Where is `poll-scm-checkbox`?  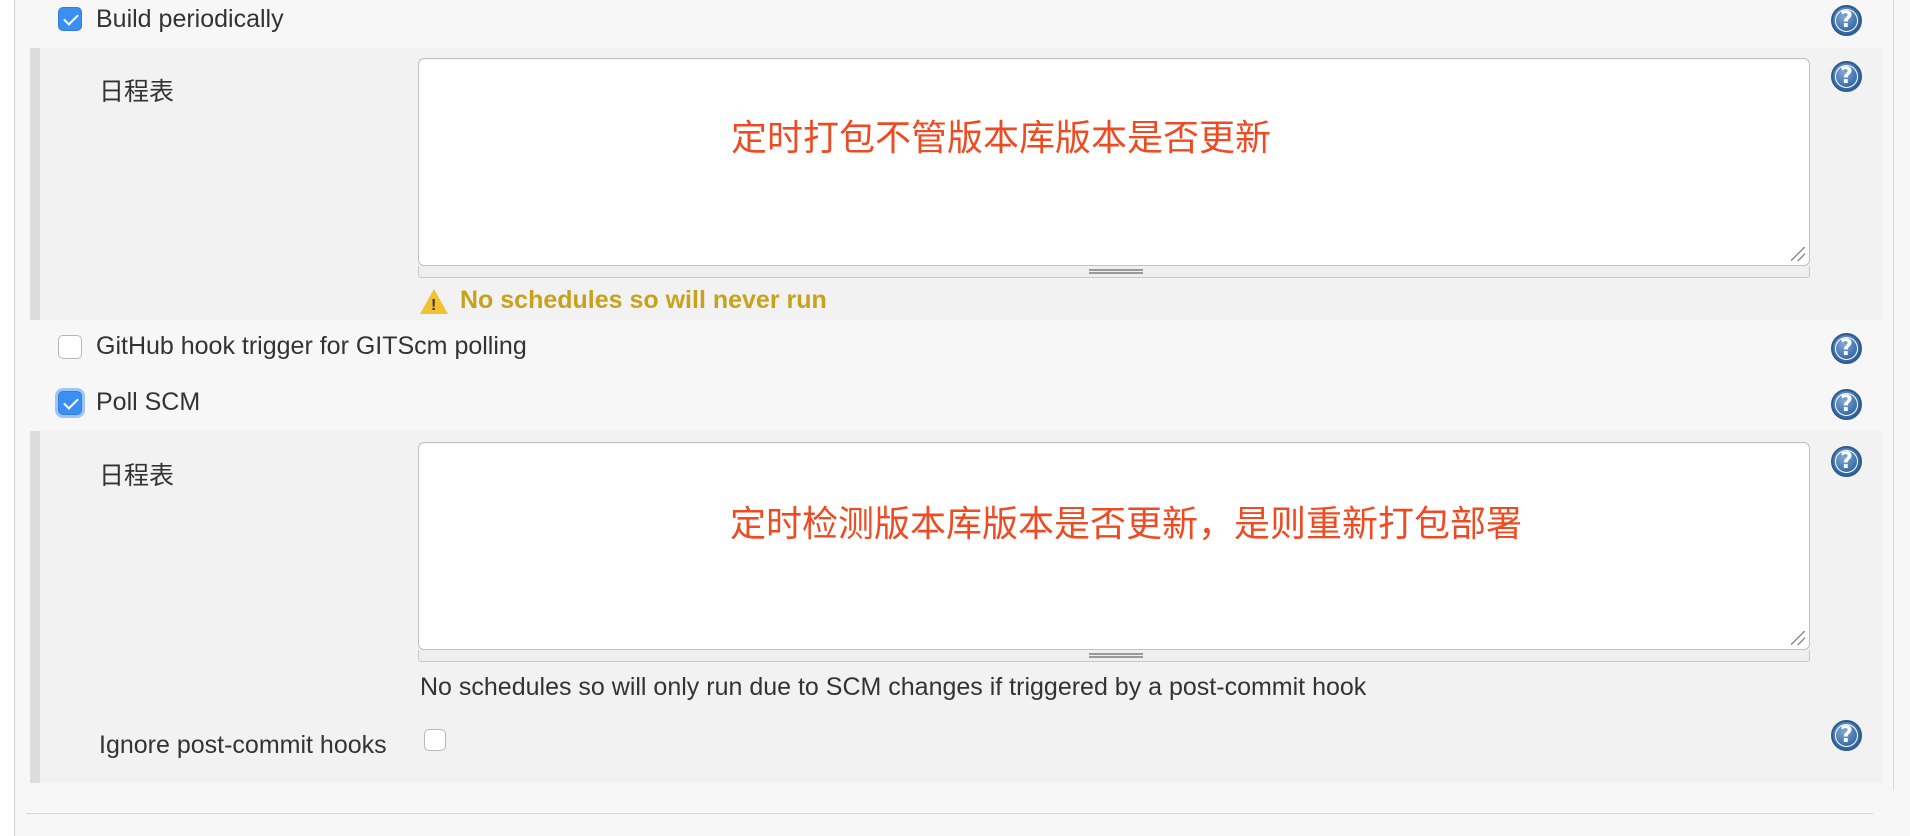
poll-scm-checkbox is located at coordinates (70, 403).